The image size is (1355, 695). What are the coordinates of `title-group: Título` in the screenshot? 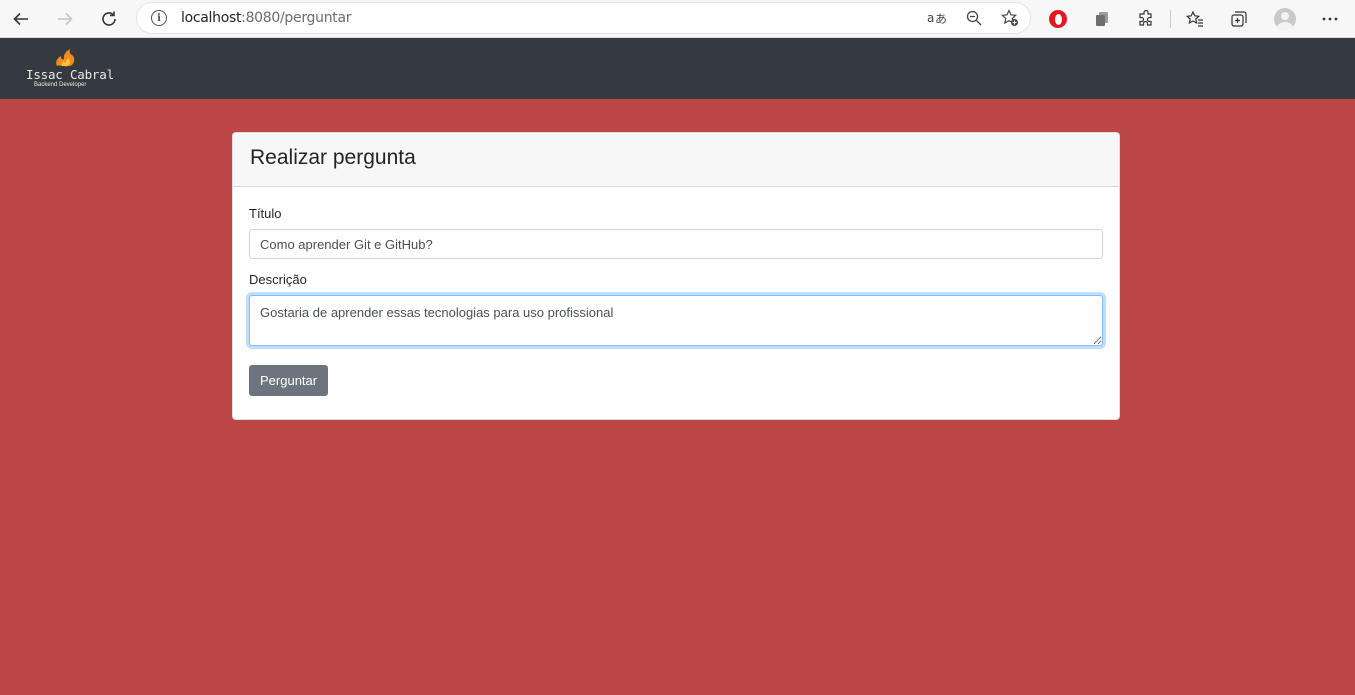 It's located at (676, 232).